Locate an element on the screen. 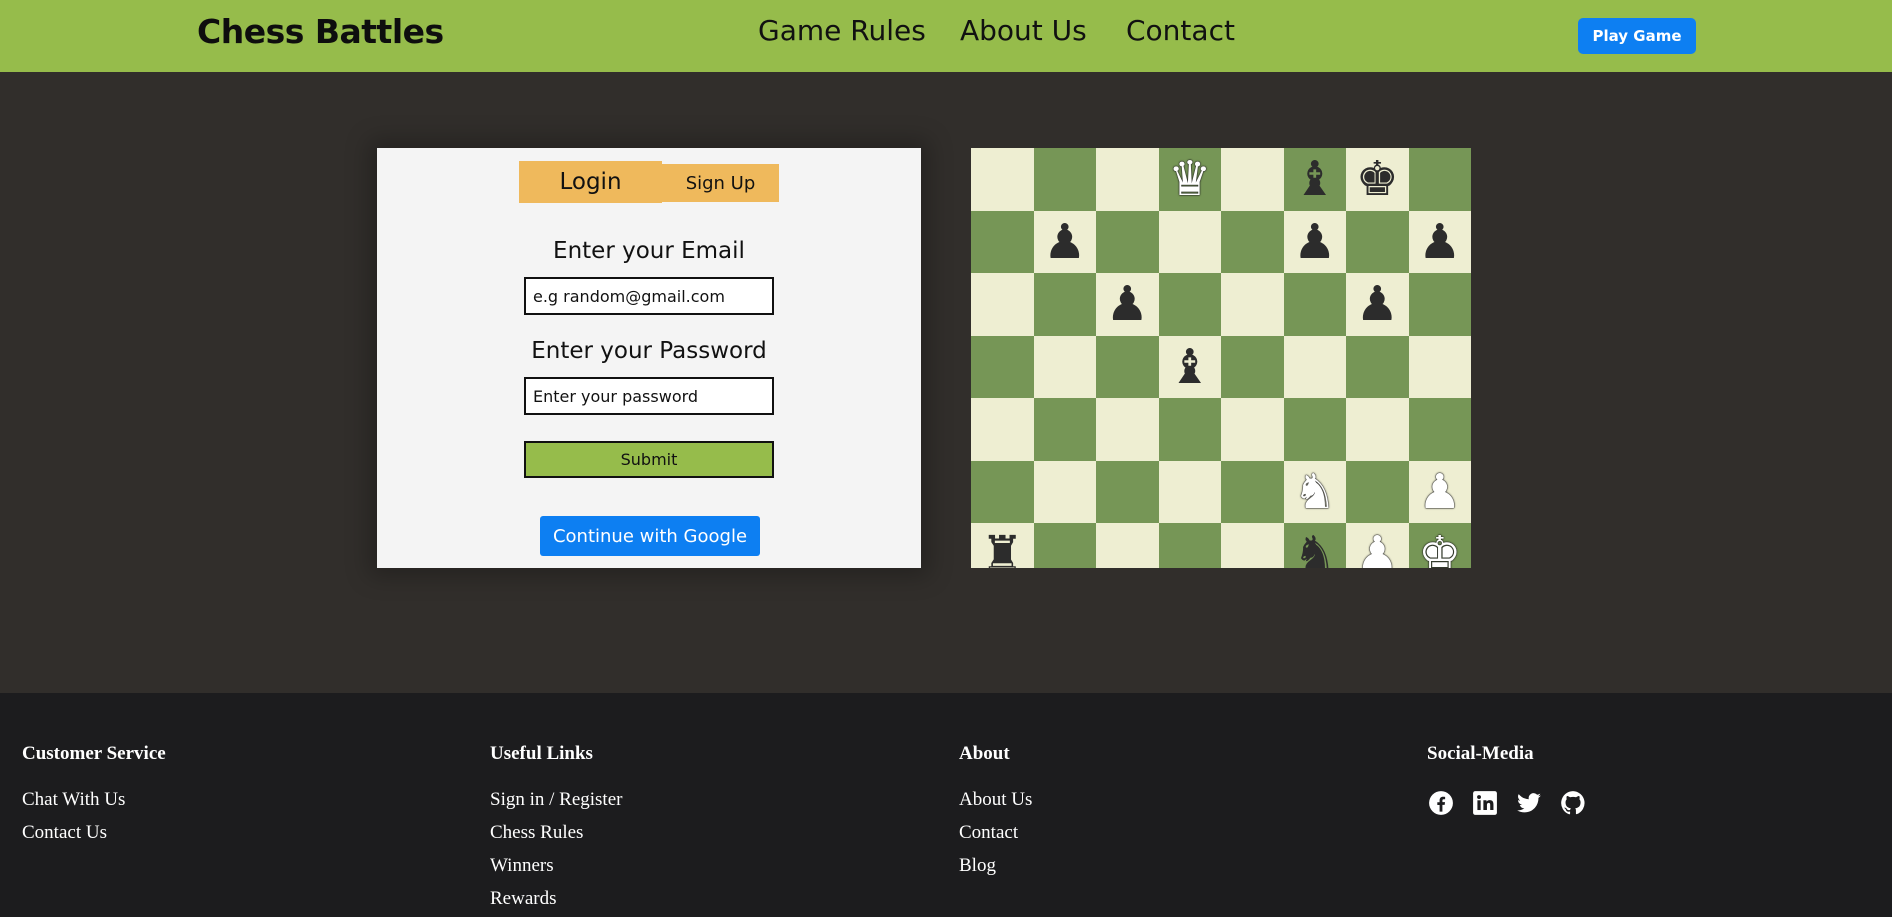 This screenshot has width=1892, height=917. footer-heading: Useful Links is located at coordinates (541, 753).